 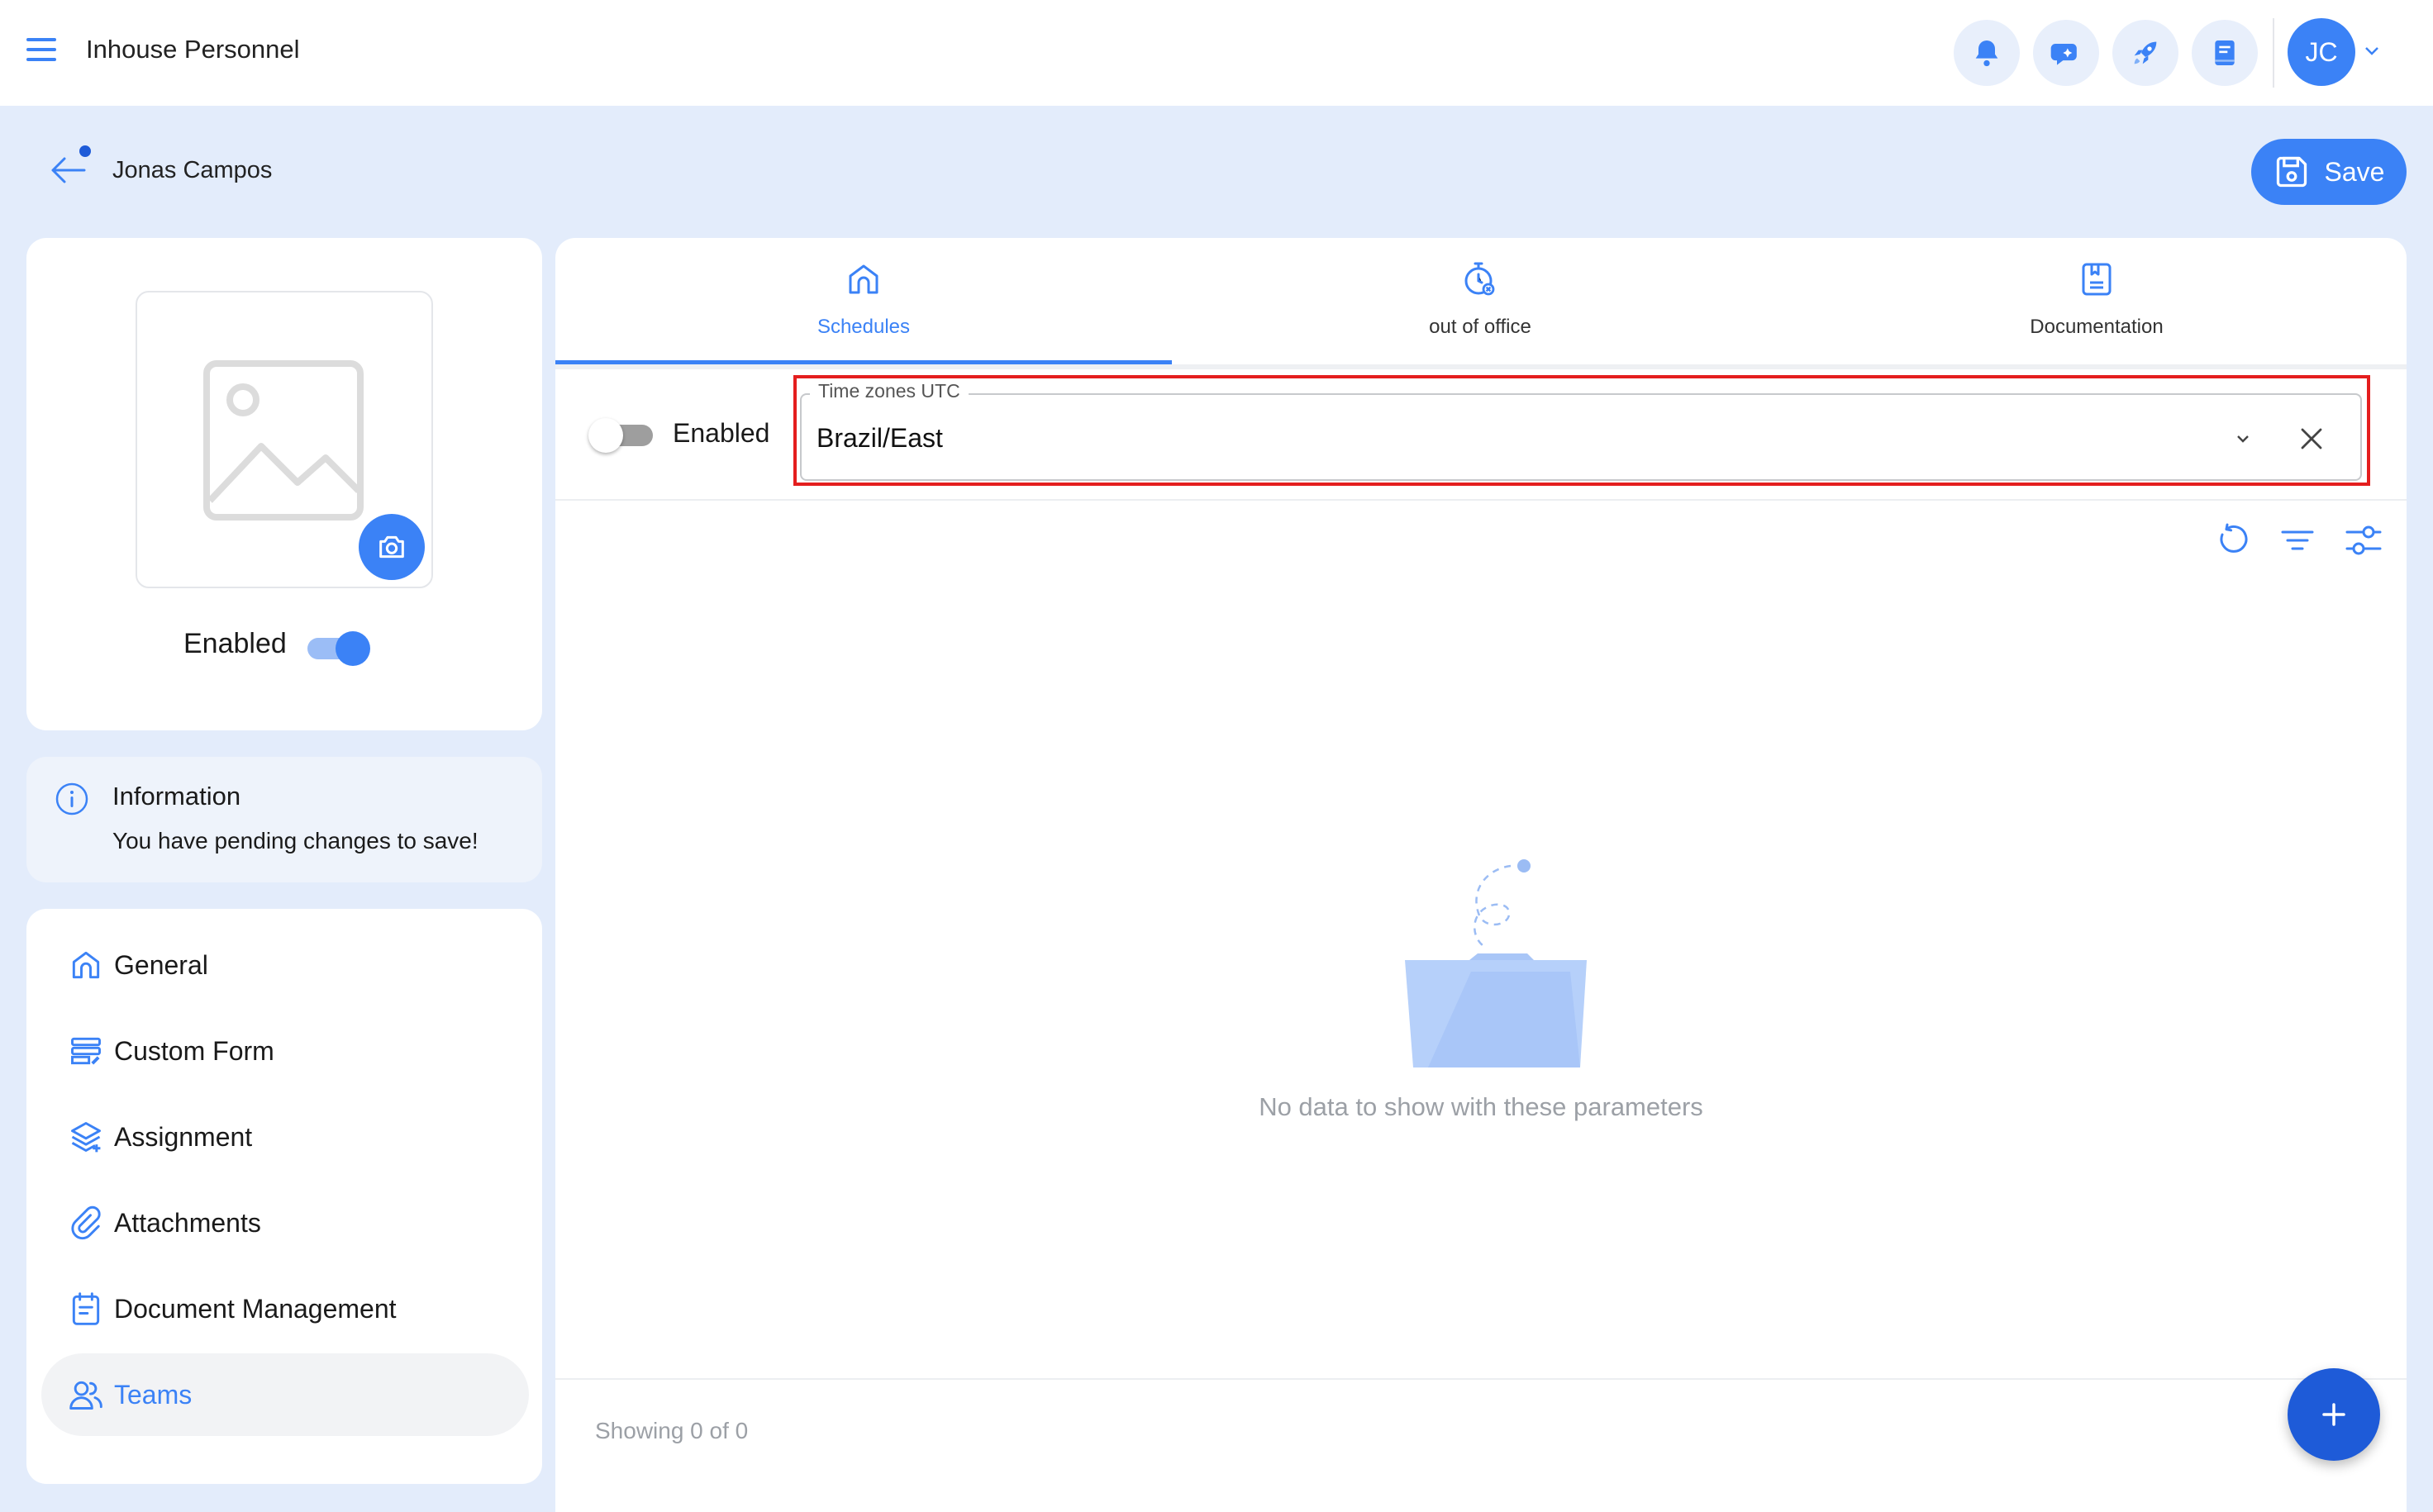 What do you see at coordinates (2097, 279) in the screenshot?
I see `document-icon` at bounding box center [2097, 279].